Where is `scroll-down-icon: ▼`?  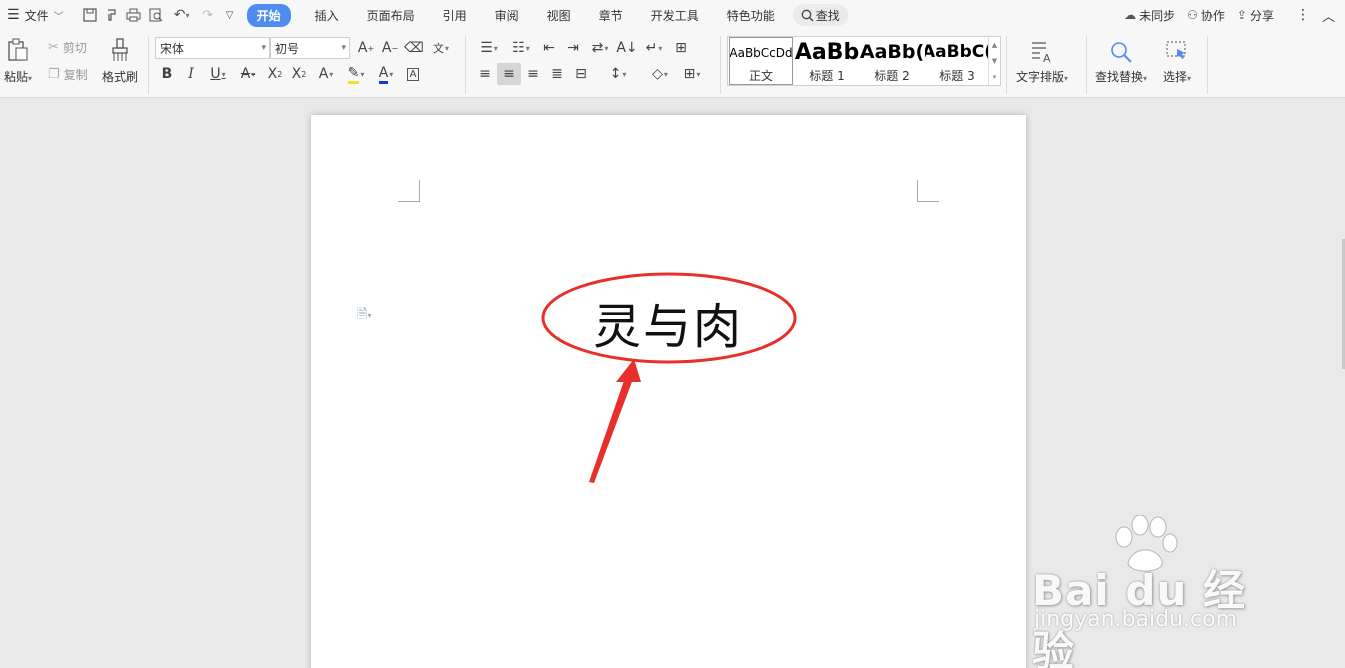 scroll-down-icon: ▼ is located at coordinates (994, 61).